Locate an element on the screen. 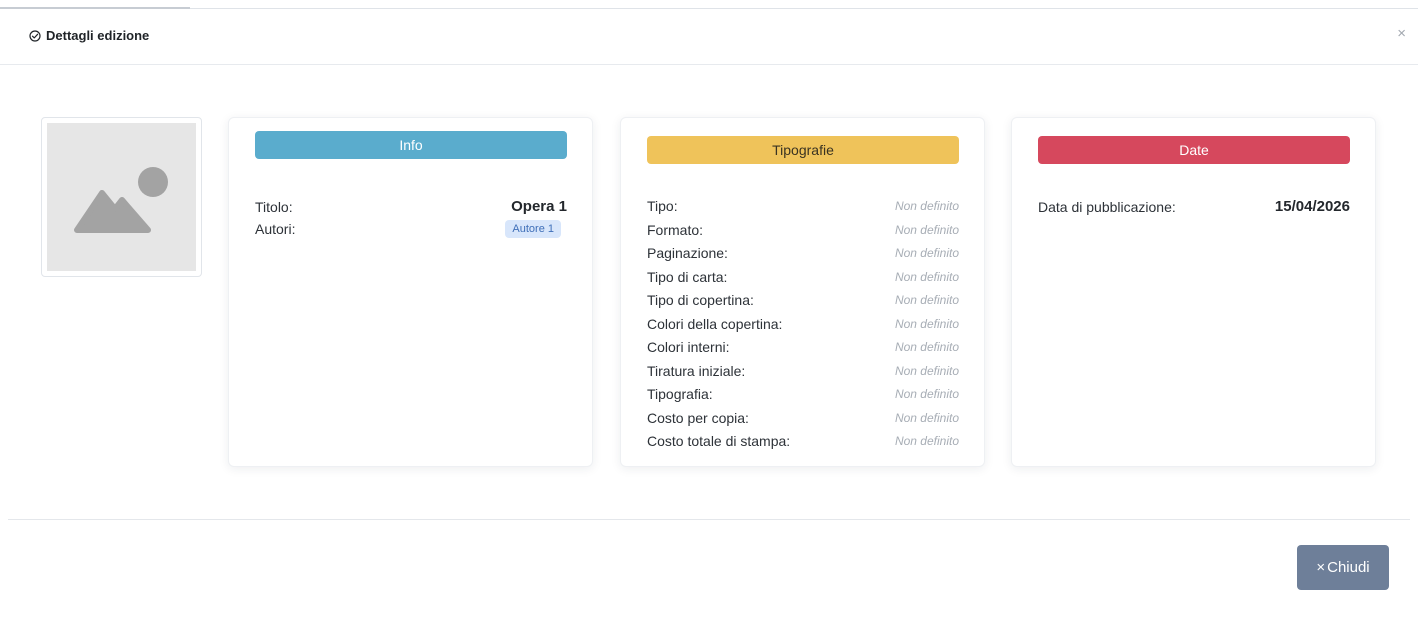  date-header: Date is located at coordinates (1194, 150).